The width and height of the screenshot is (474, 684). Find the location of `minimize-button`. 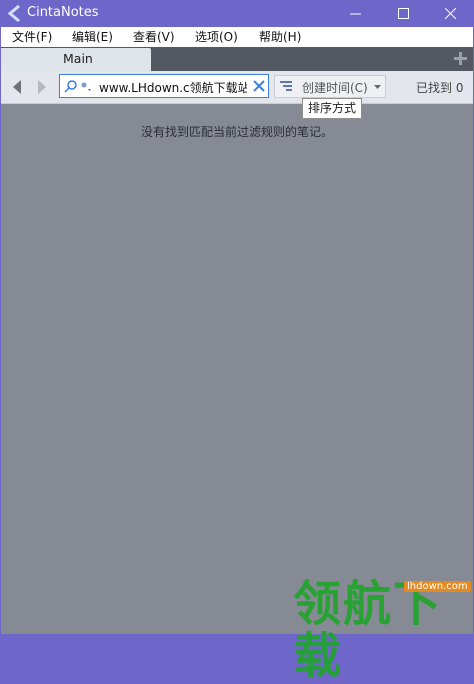

minimize-button is located at coordinates (355, 13).